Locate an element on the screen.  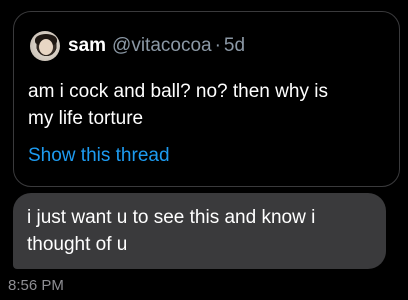
author-handle: @vitacocoa is located at coordinates (162, 45).